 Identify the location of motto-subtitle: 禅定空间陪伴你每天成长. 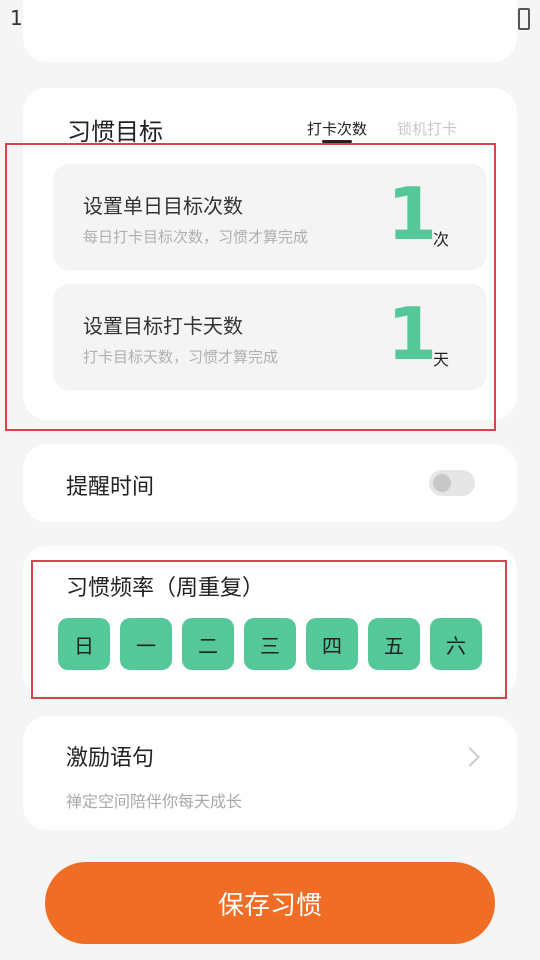
(154, 801).